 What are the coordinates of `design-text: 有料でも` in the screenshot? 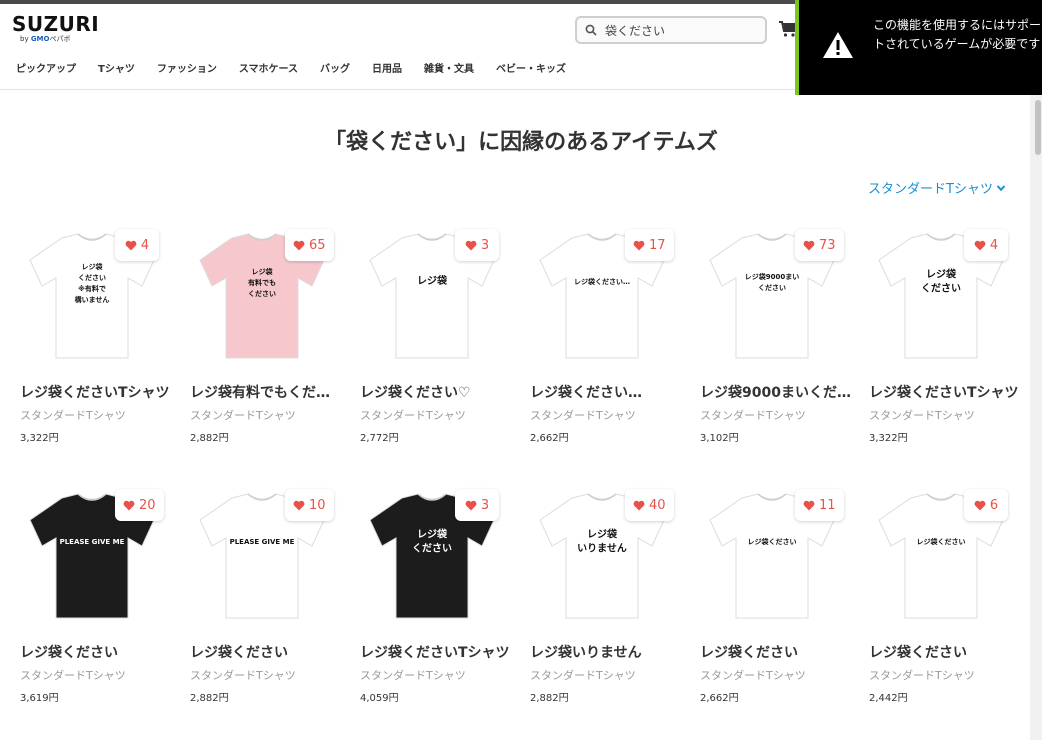 It's located at (262, 282).